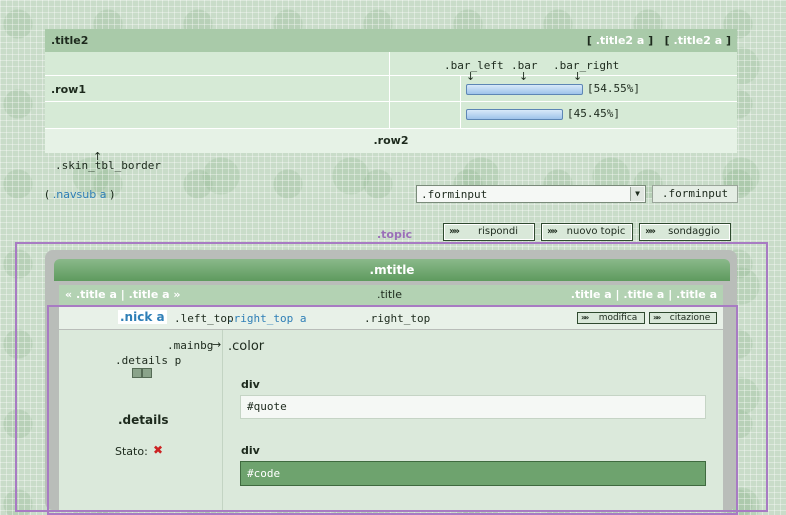 This screenshot has width=786, height=515. Describe the element at coordinates (158, 450) in the screenshot. I see `offline-status-icon: ✖` at that location.